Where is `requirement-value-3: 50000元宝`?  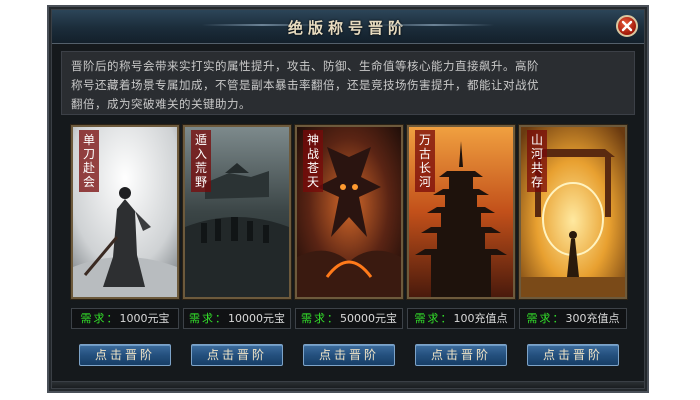
requirement-value-3: 50000元宝 is located at coordinates (368, 318).